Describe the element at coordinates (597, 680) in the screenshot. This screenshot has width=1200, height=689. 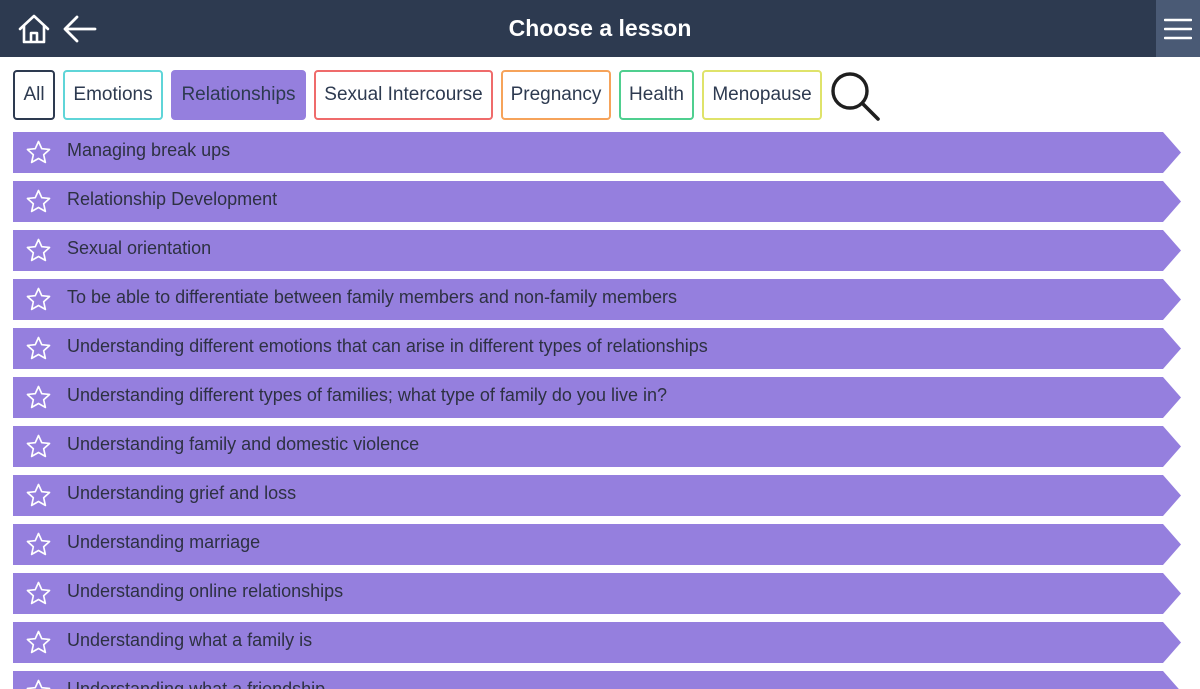
I see `lesson-row: Understanding what a friendship` at that location.